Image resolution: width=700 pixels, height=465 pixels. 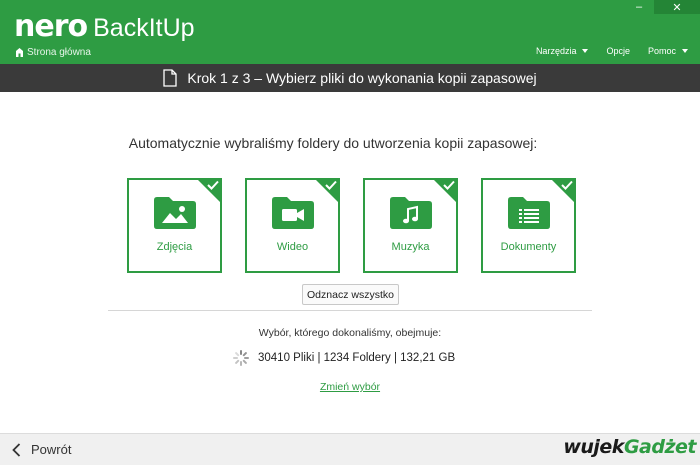 I want to click on window-controls: – ✕, so click(x=662, y=7).